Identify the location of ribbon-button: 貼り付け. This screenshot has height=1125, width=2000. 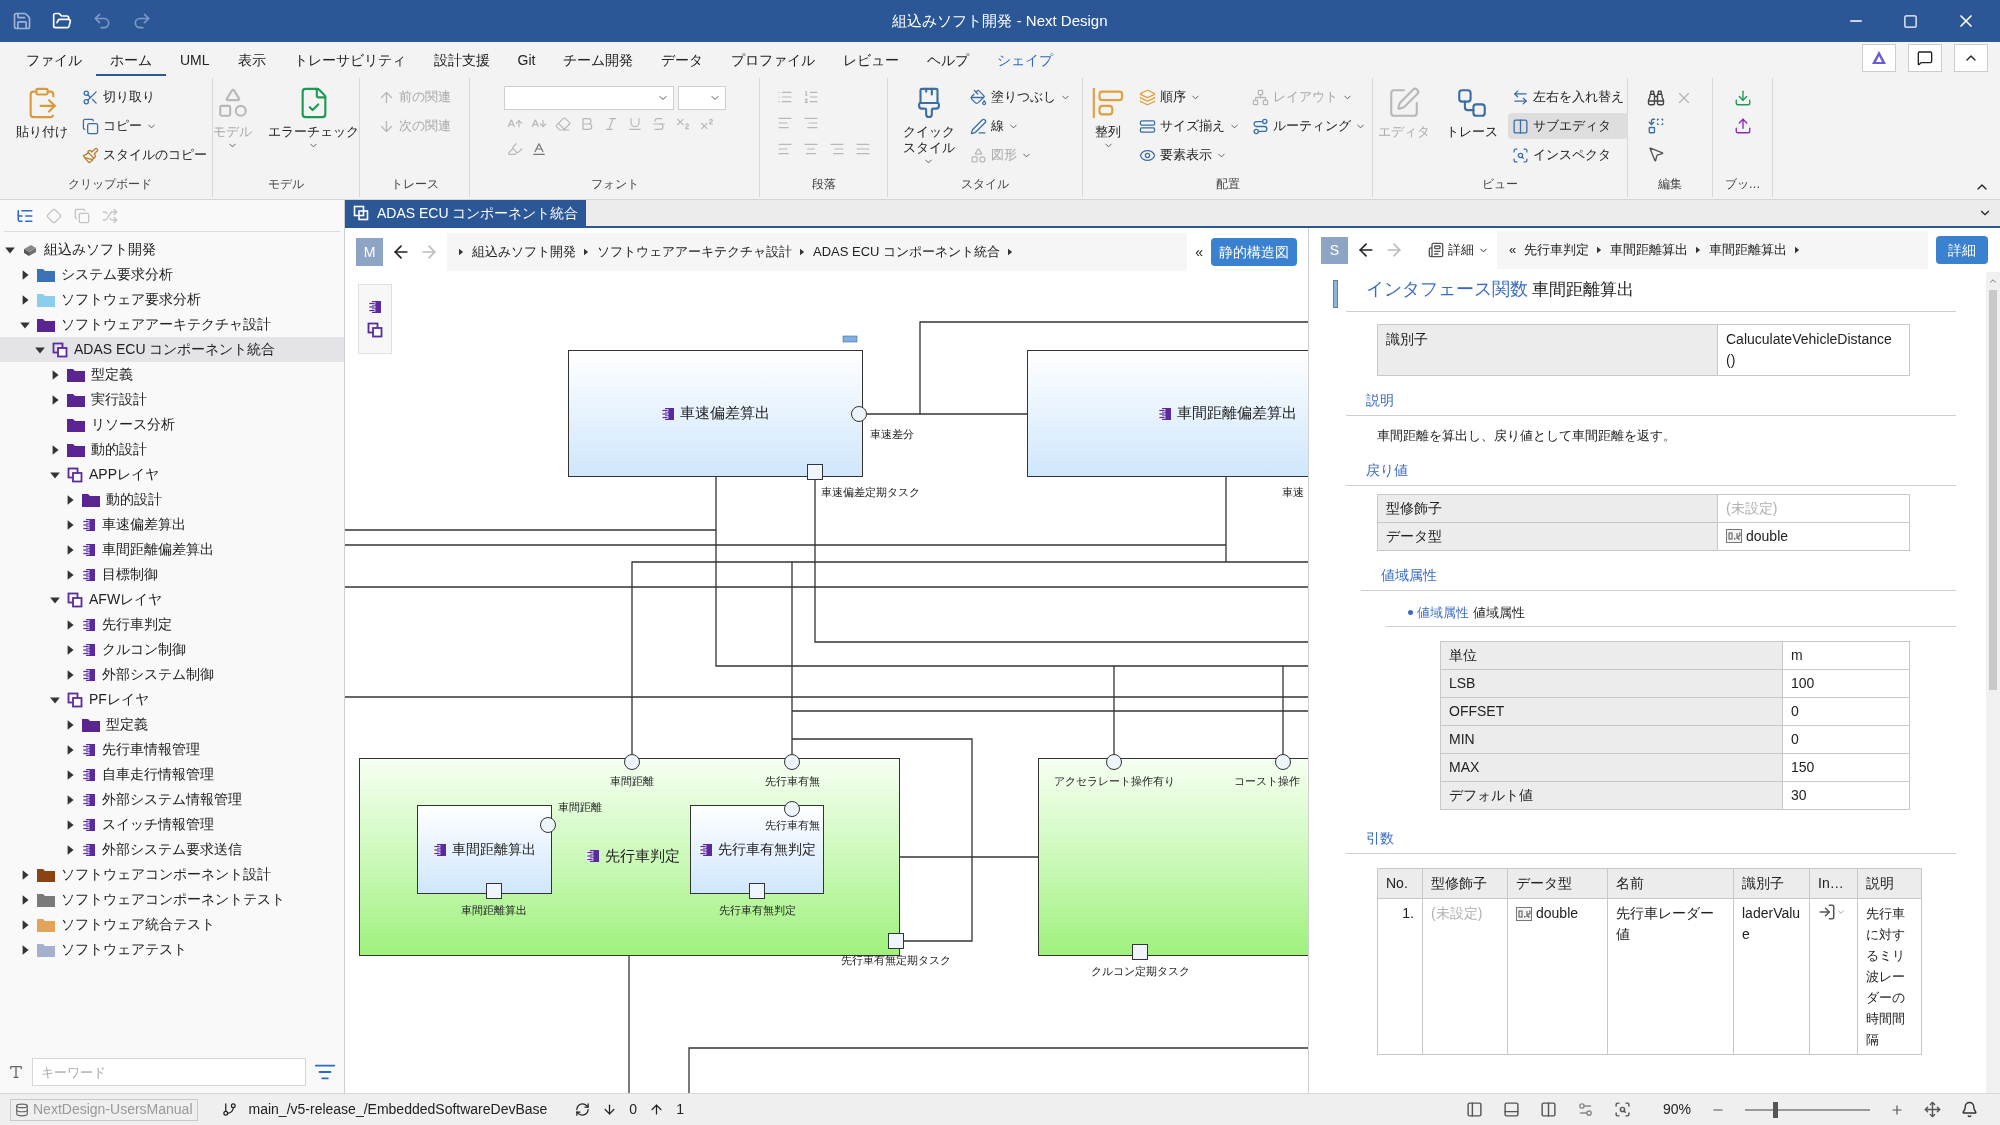
(41, 112).